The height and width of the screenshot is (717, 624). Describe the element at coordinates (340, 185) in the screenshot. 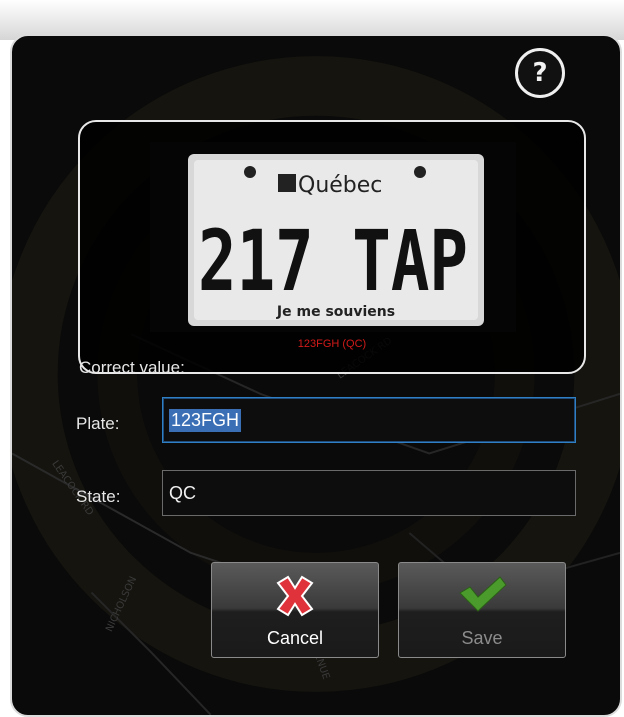

I see `plate-province: Québec` at that location.